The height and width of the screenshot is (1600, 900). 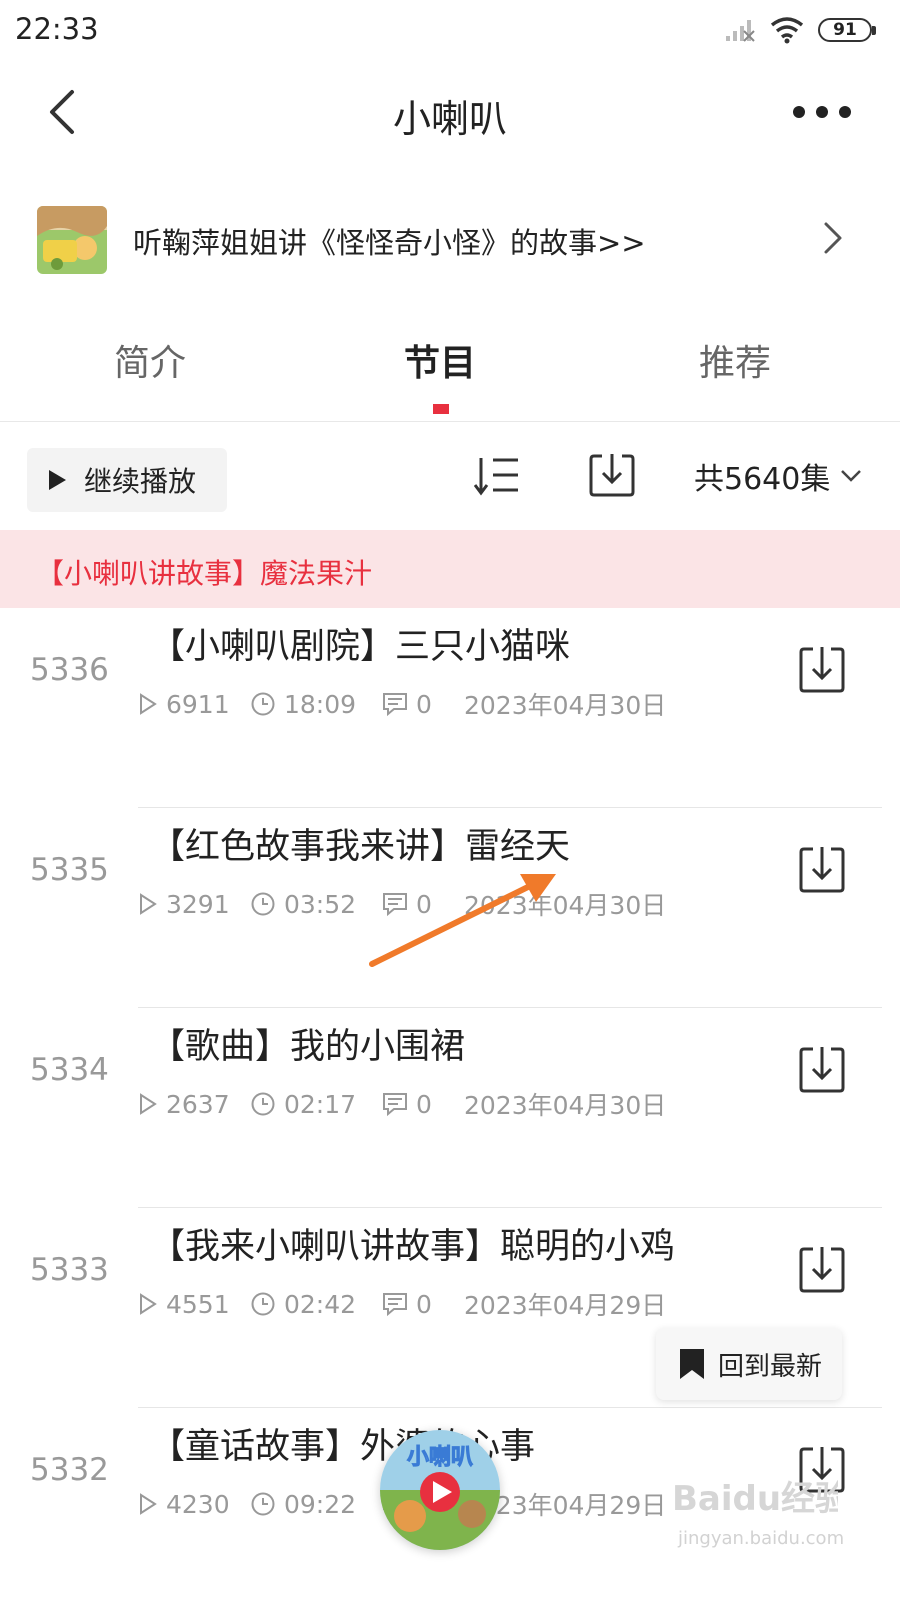 I want to click on batch-download-icon, so click(x=612, y=474).